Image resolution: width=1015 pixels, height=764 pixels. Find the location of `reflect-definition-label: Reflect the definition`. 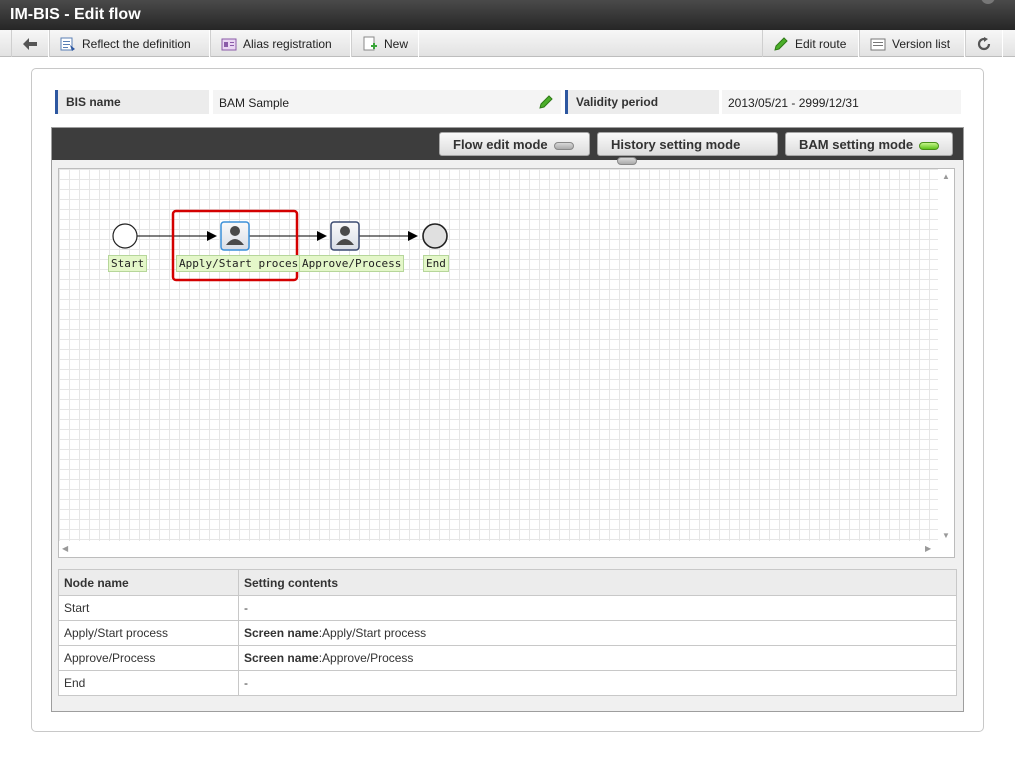

reflect-definition-label: Reflect the definition is located at coordinates (136, 43).